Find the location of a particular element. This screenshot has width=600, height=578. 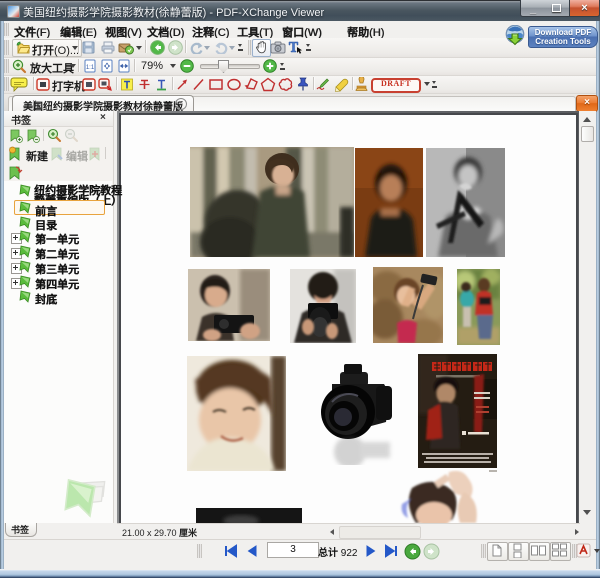

svg-text: 1:1 is located at coordinates (90, 68).